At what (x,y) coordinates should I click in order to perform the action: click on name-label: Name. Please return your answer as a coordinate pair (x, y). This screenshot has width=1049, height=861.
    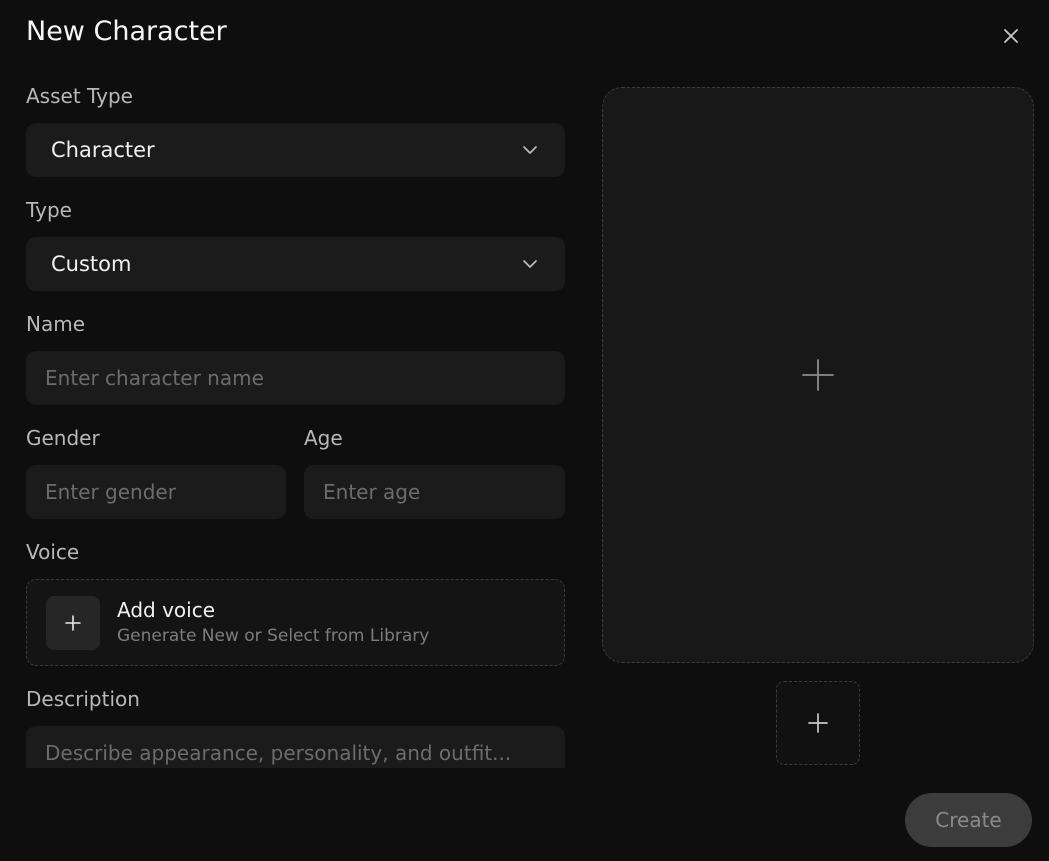
    Looking at the image, I should click on (56, 324).